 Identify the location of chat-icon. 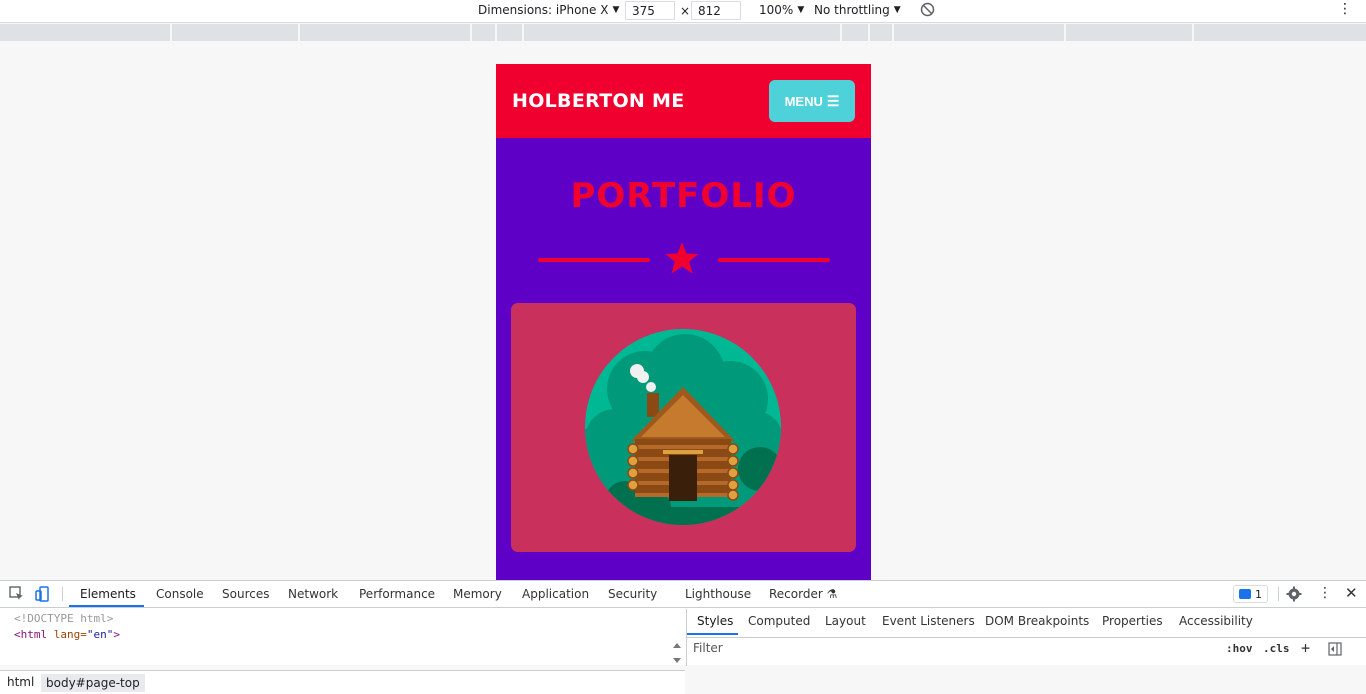
(1245, 594).